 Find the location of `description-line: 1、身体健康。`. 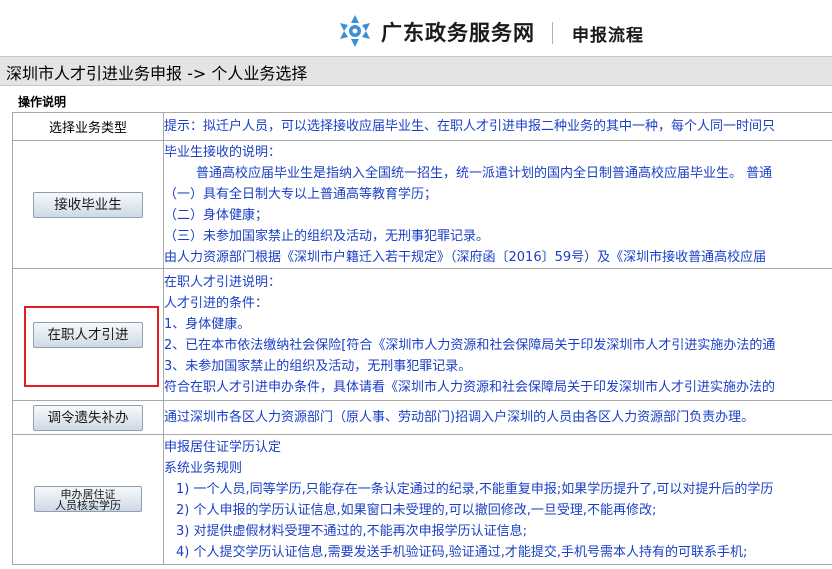

description-line: 1、身体健康。 is located at coordinates (207, 324).